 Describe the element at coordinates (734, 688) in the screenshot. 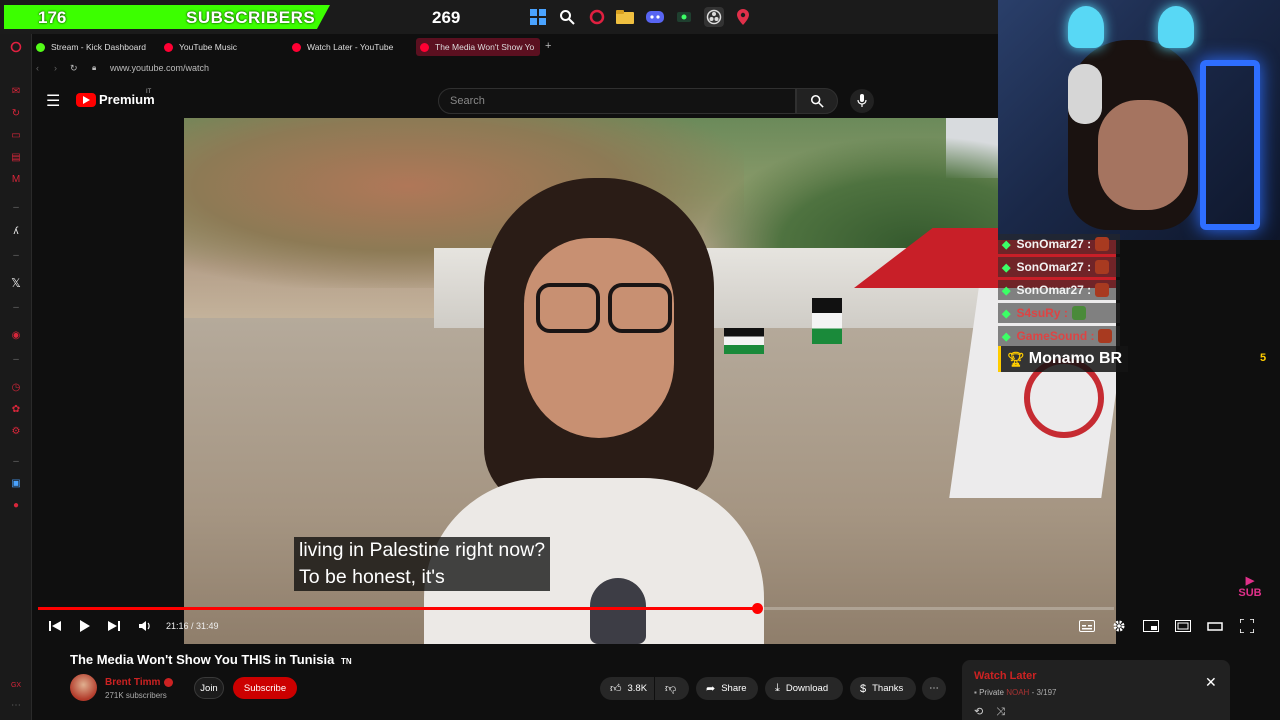

I see `share-label: Share` at that location.